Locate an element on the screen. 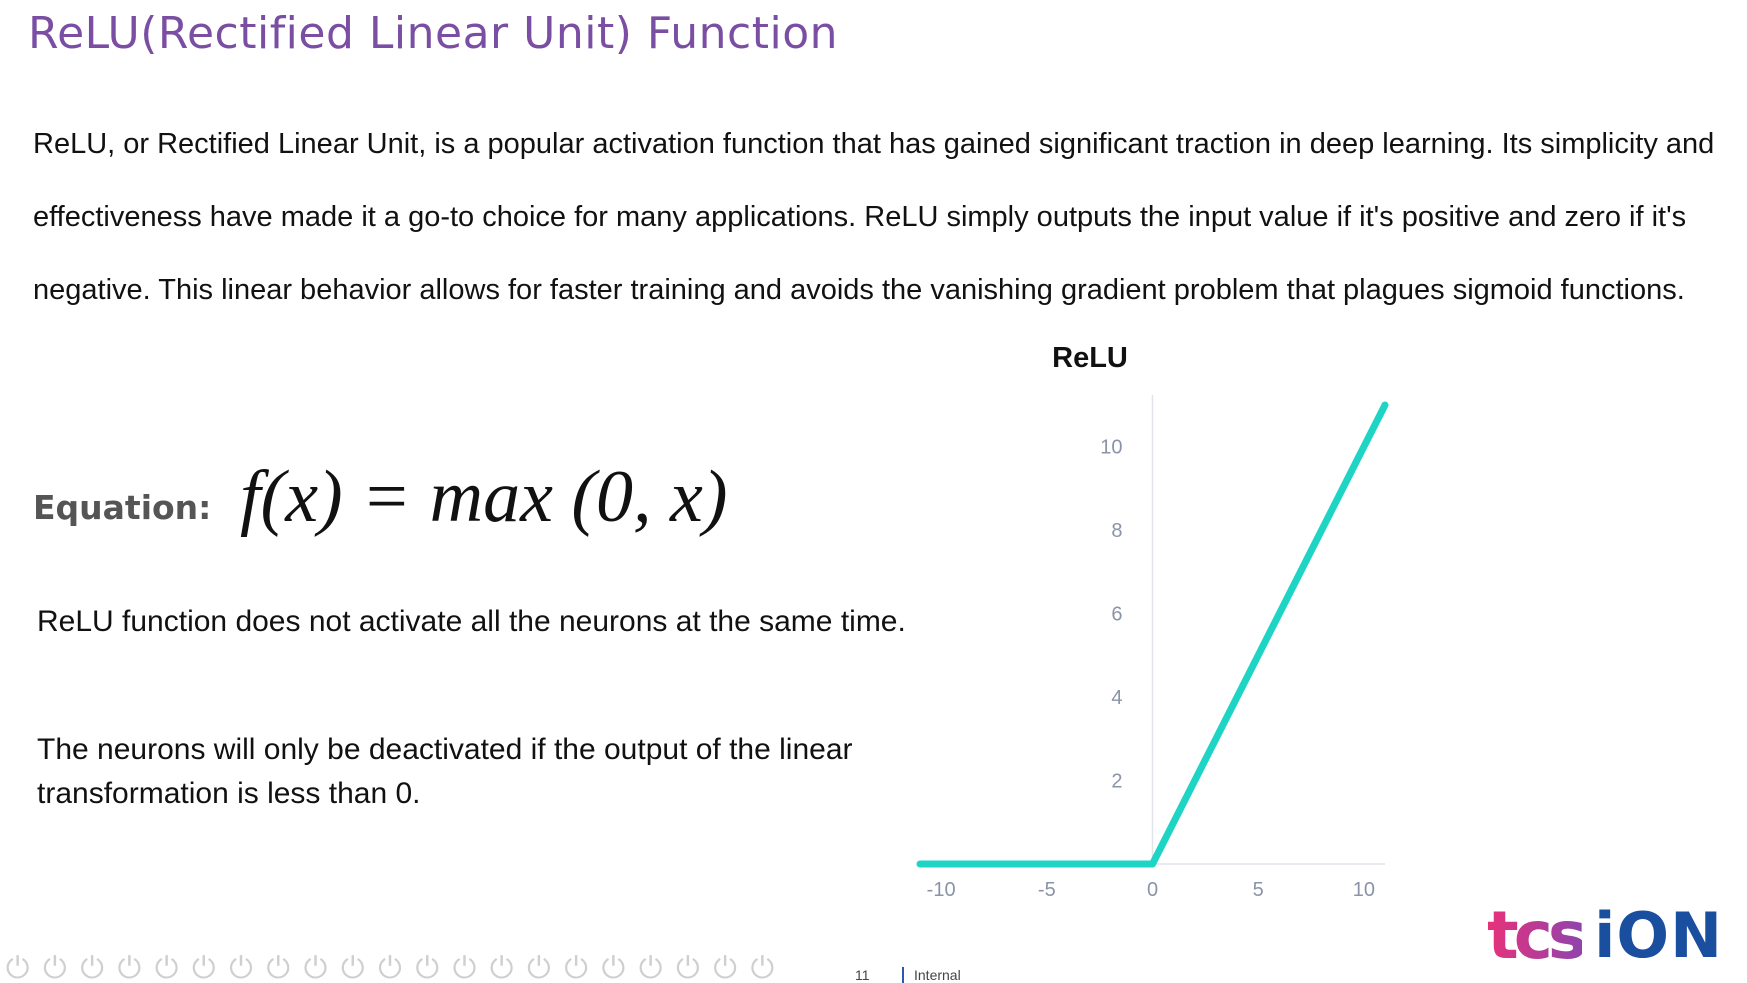  x-tick-label: 0 is located at coordinates (1152, 890).